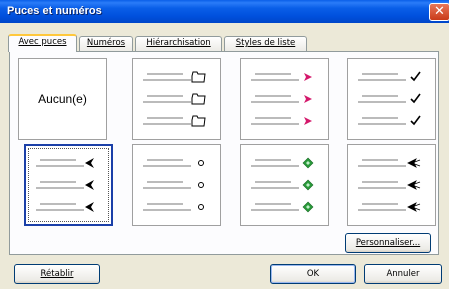 The image size is (449, 289). I want to click on cancel-label: Annuler, so click(403, 274).